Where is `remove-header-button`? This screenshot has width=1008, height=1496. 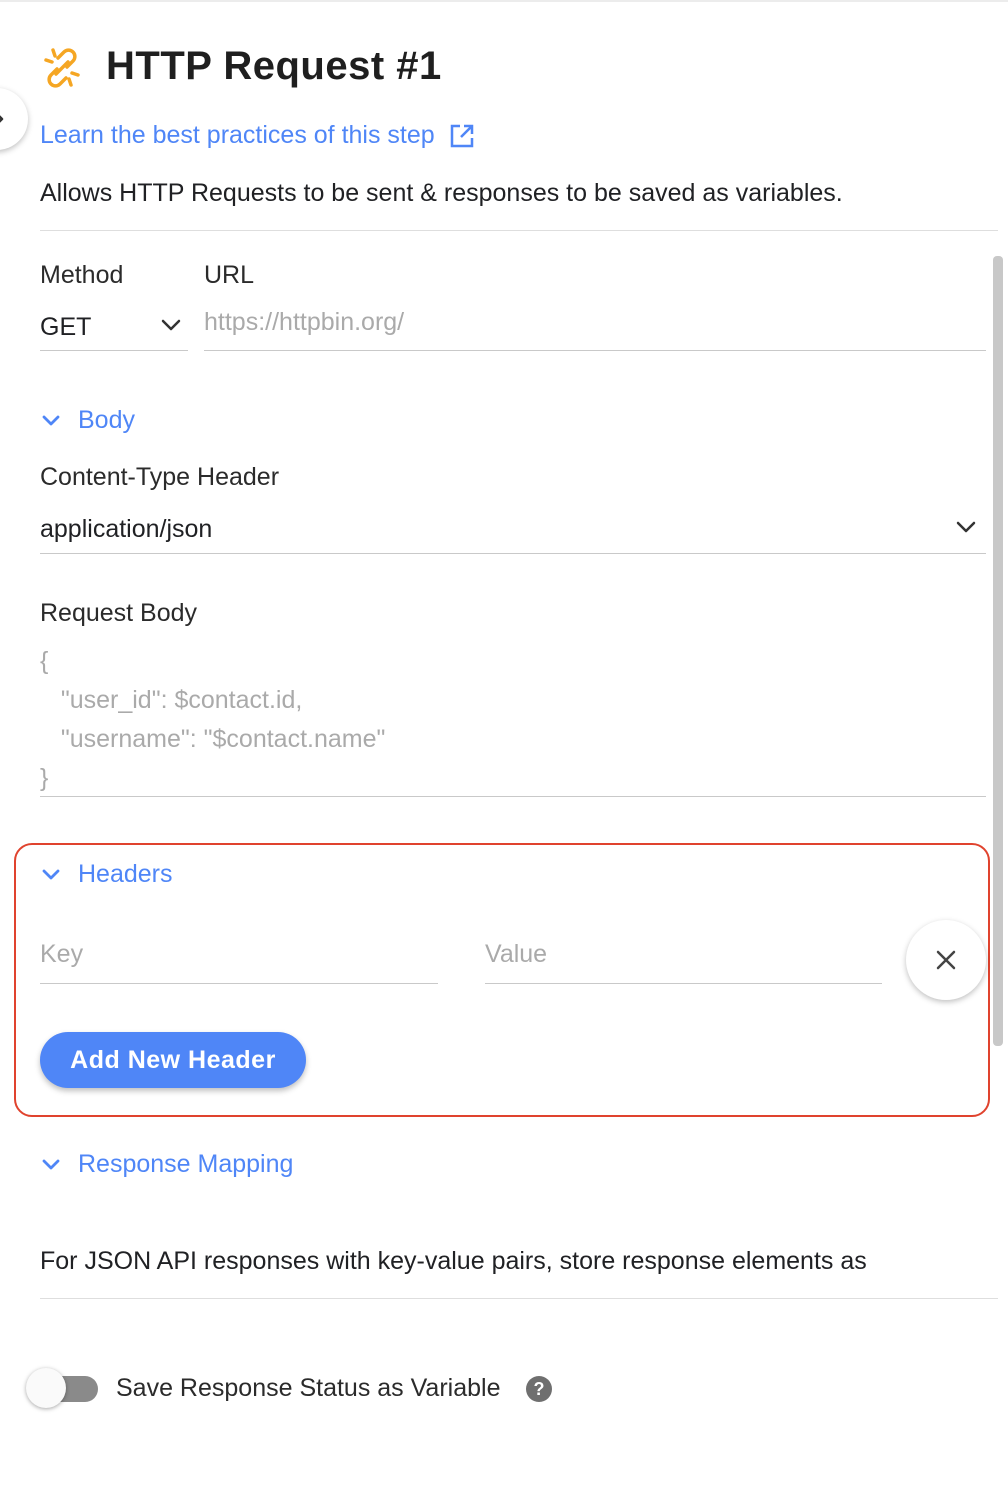 remove-header-button is located at coordinates (946, 960).